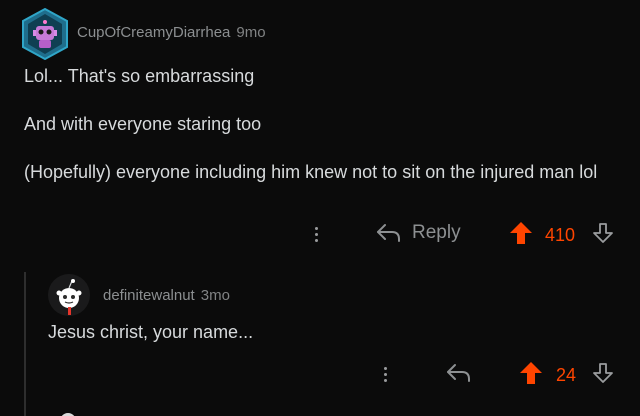 The image size is (640, 416). I want to click on comment-author: CupOfCreamyDiarrhea 9mo, so click(171, 32).